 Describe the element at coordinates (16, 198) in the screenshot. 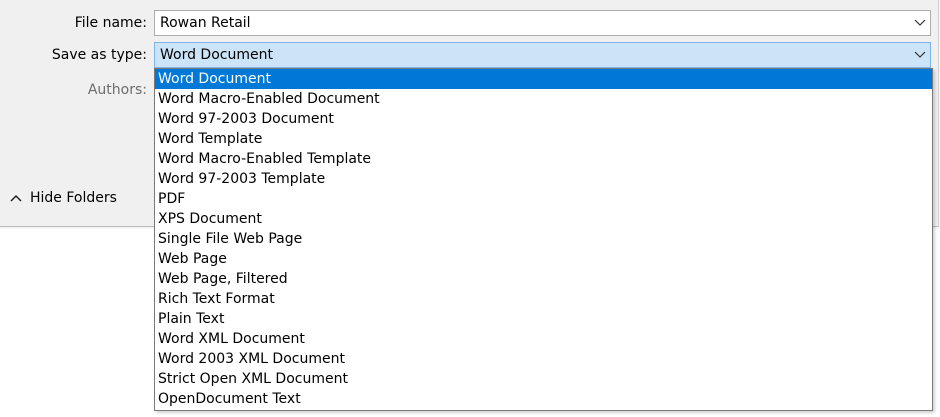

I see `chevron-up-icon` at that location.